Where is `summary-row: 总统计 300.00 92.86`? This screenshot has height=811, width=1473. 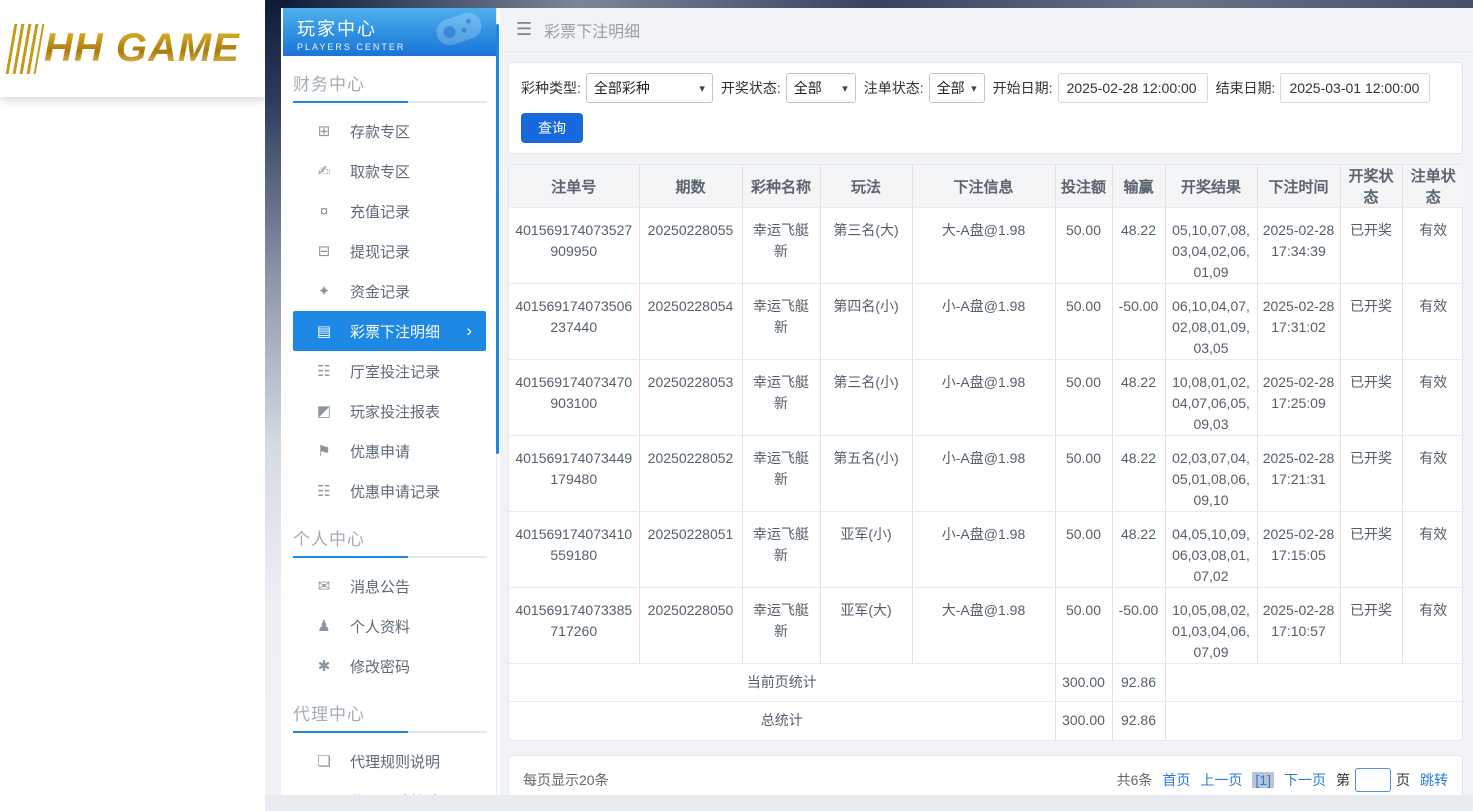 summary-row: 总统计 300.00 92.86 is located at coordinates (986, 720).